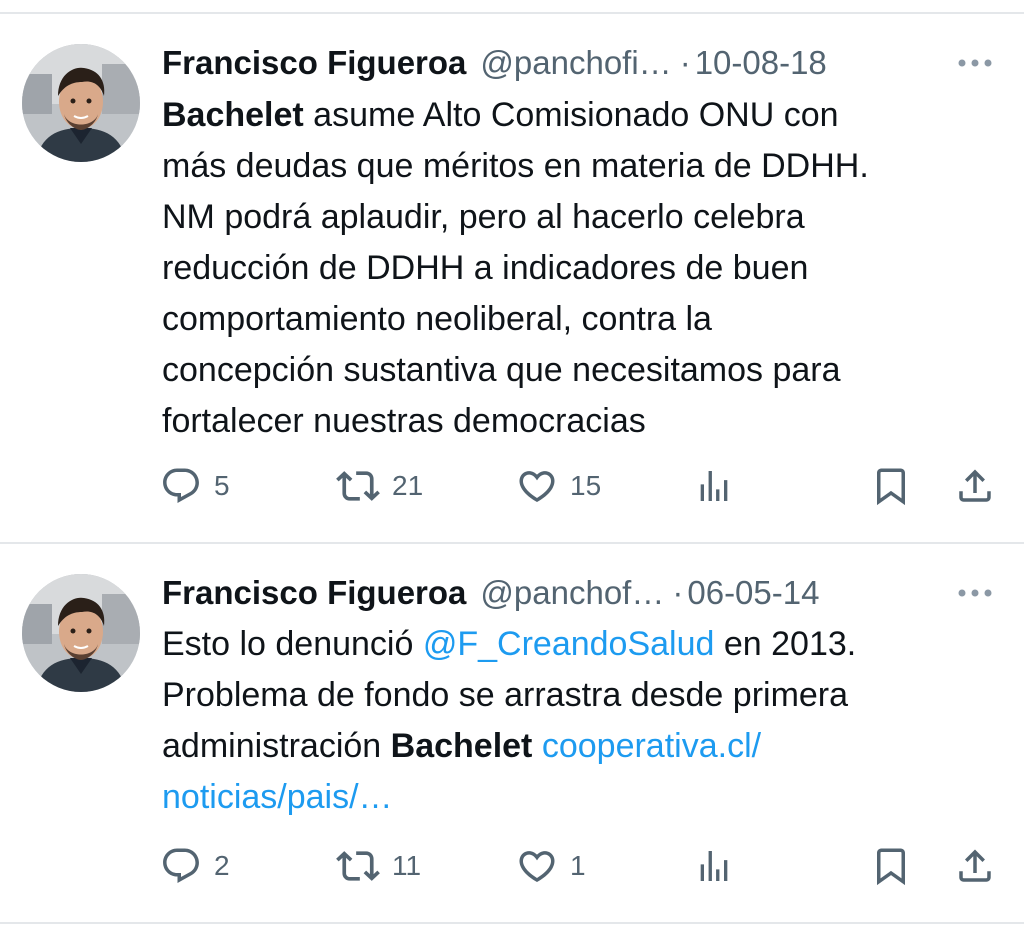 The height and width of the screenshot is (934, 1024). What do you see at coordinates (404, 421) in the screenshot?
I see `tweet-text-span: fortalecer nuestras democracias` at bounding box center [404, 421].